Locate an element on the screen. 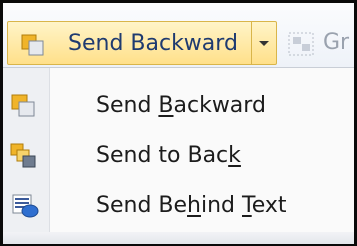 This screenshot has width=357, height=246. send-backward-button: Send Backward is located at coordinates (129, 43).